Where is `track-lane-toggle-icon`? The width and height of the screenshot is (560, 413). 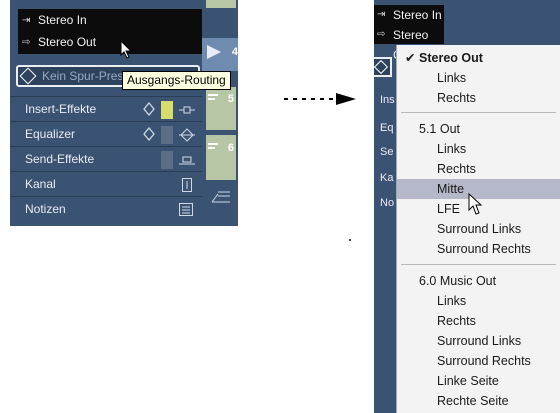 track-lane-toggle-icon is located at coordinates (221, 196).